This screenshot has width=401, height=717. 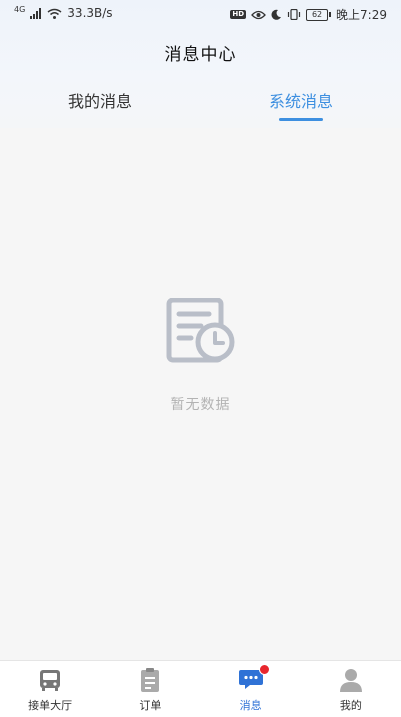 I want to click on nav-label: 消息, so click(x=250, y=705).